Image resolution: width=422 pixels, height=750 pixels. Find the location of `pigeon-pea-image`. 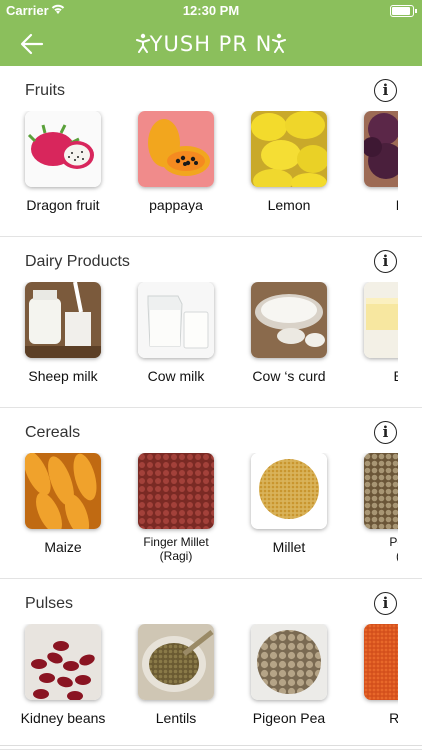

pigeon-pea-image is located at coordinates (289, 662).